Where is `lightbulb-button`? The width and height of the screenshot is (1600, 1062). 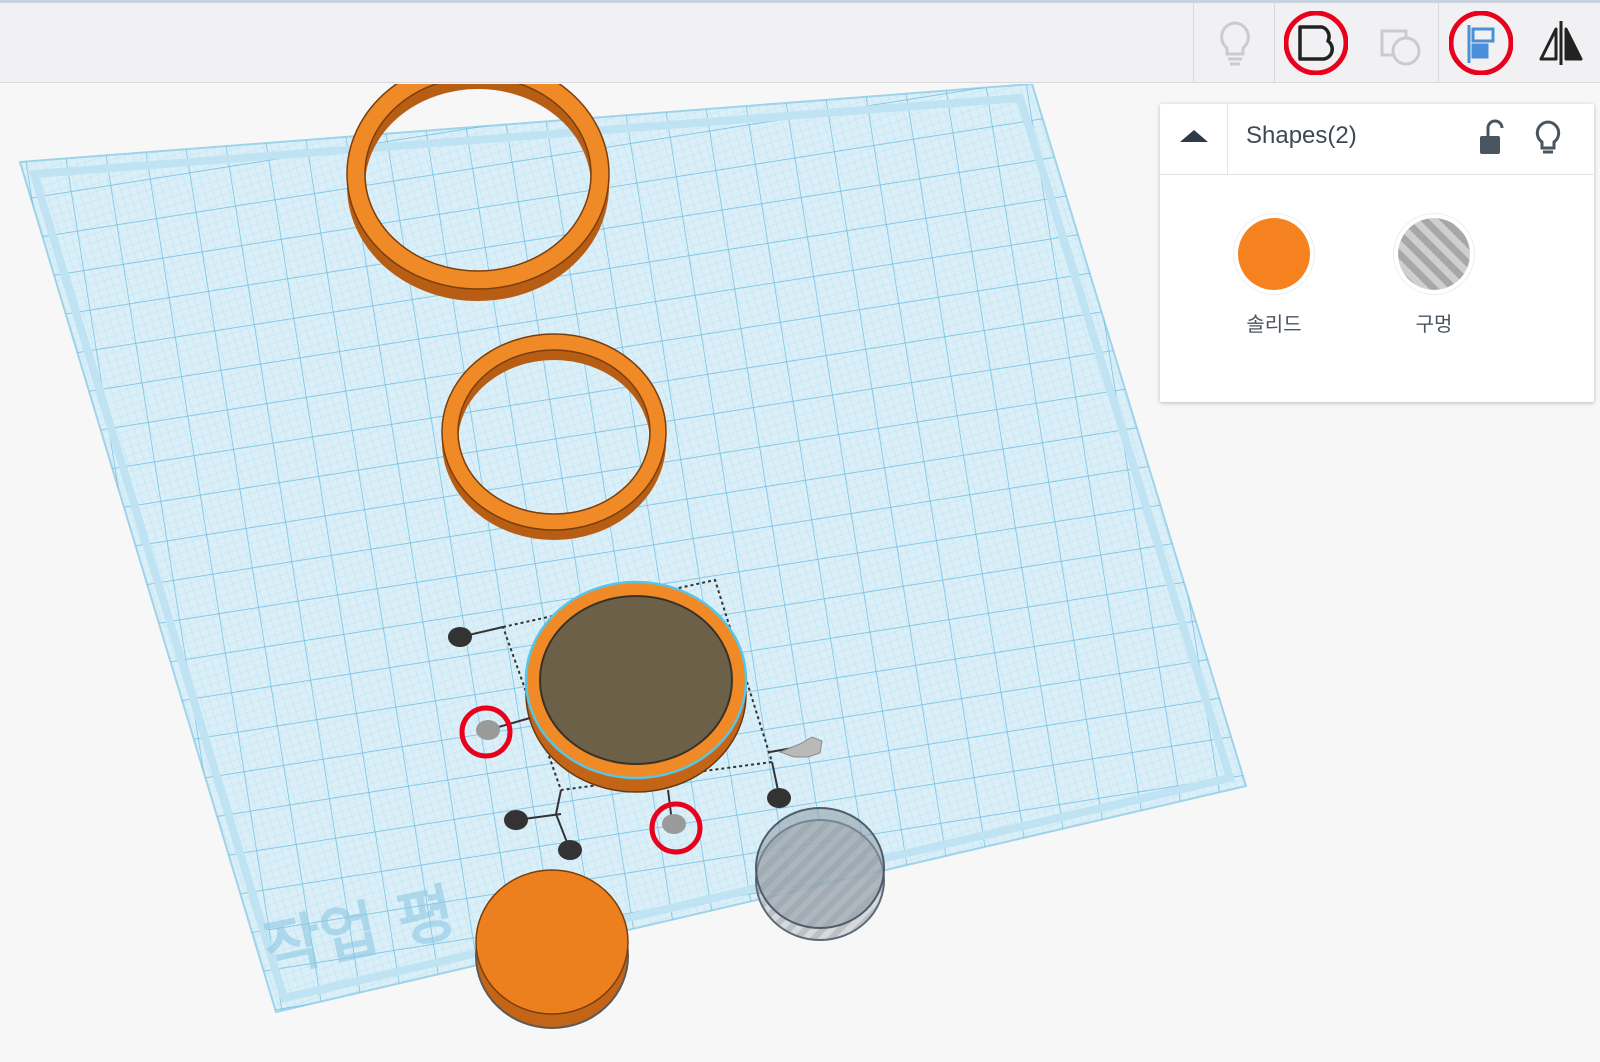
lightbulb-button is located at coordinates (1235, 43).